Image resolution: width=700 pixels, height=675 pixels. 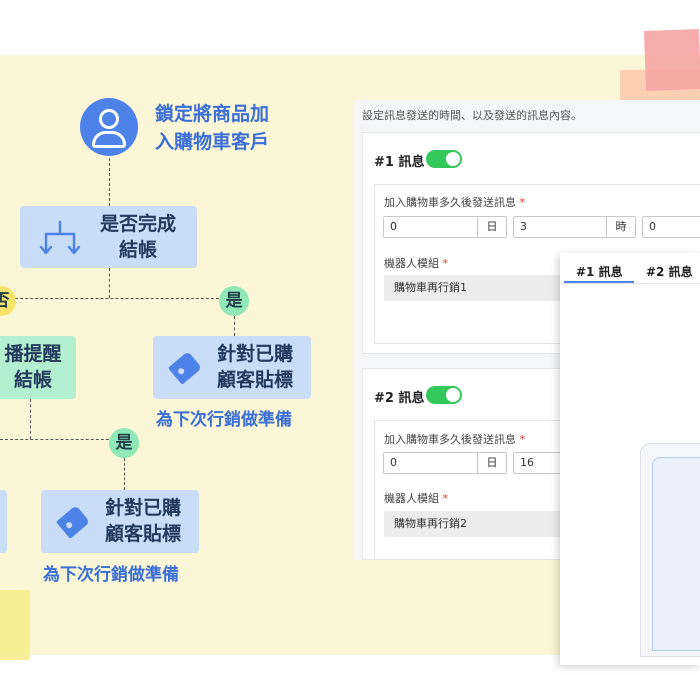 What do you see at coordinates (472, 115) in the screenshot?
I see `panel-description: 設定訊息發送的時間、以及發送的訊息內容。` at bounding box center [472, 115].